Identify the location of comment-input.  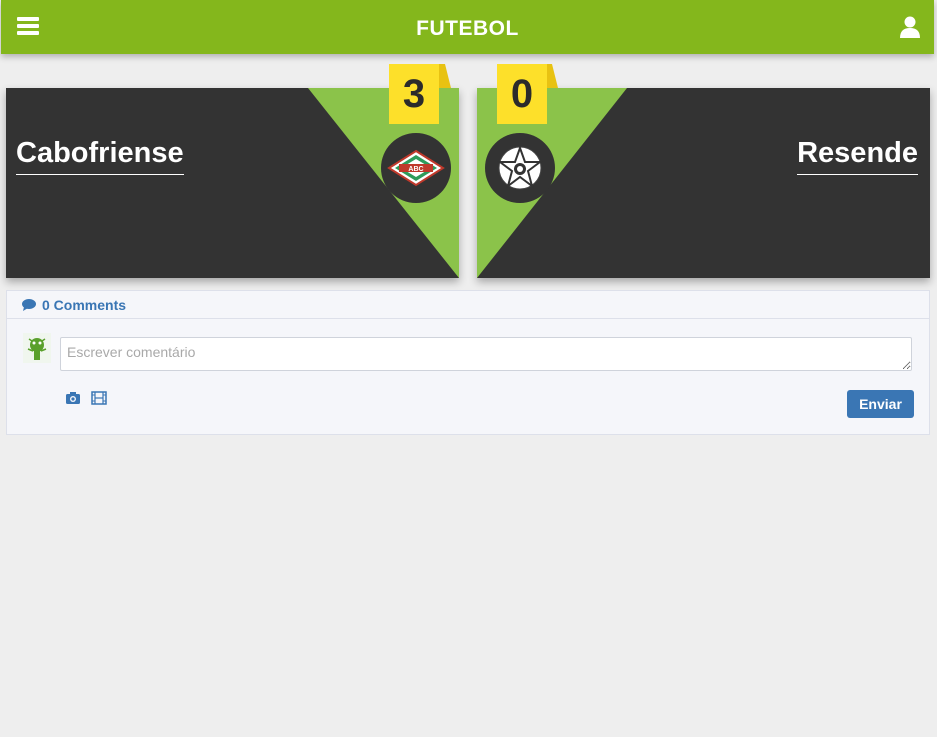
(486, 354).